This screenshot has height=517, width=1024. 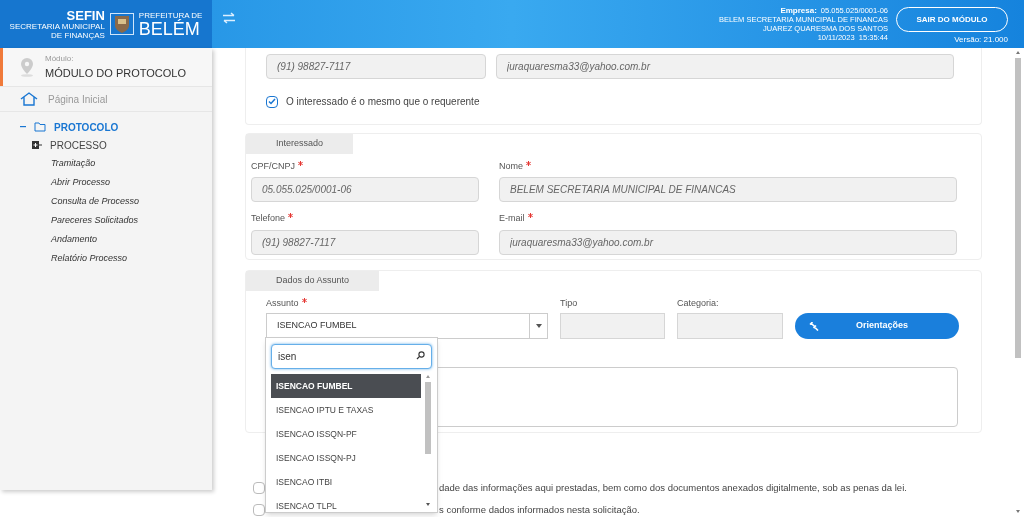 What do you see at coordinates (1018, 282) in the screenshot?
I see `scrollbar` at bounding box center [1018, 282].